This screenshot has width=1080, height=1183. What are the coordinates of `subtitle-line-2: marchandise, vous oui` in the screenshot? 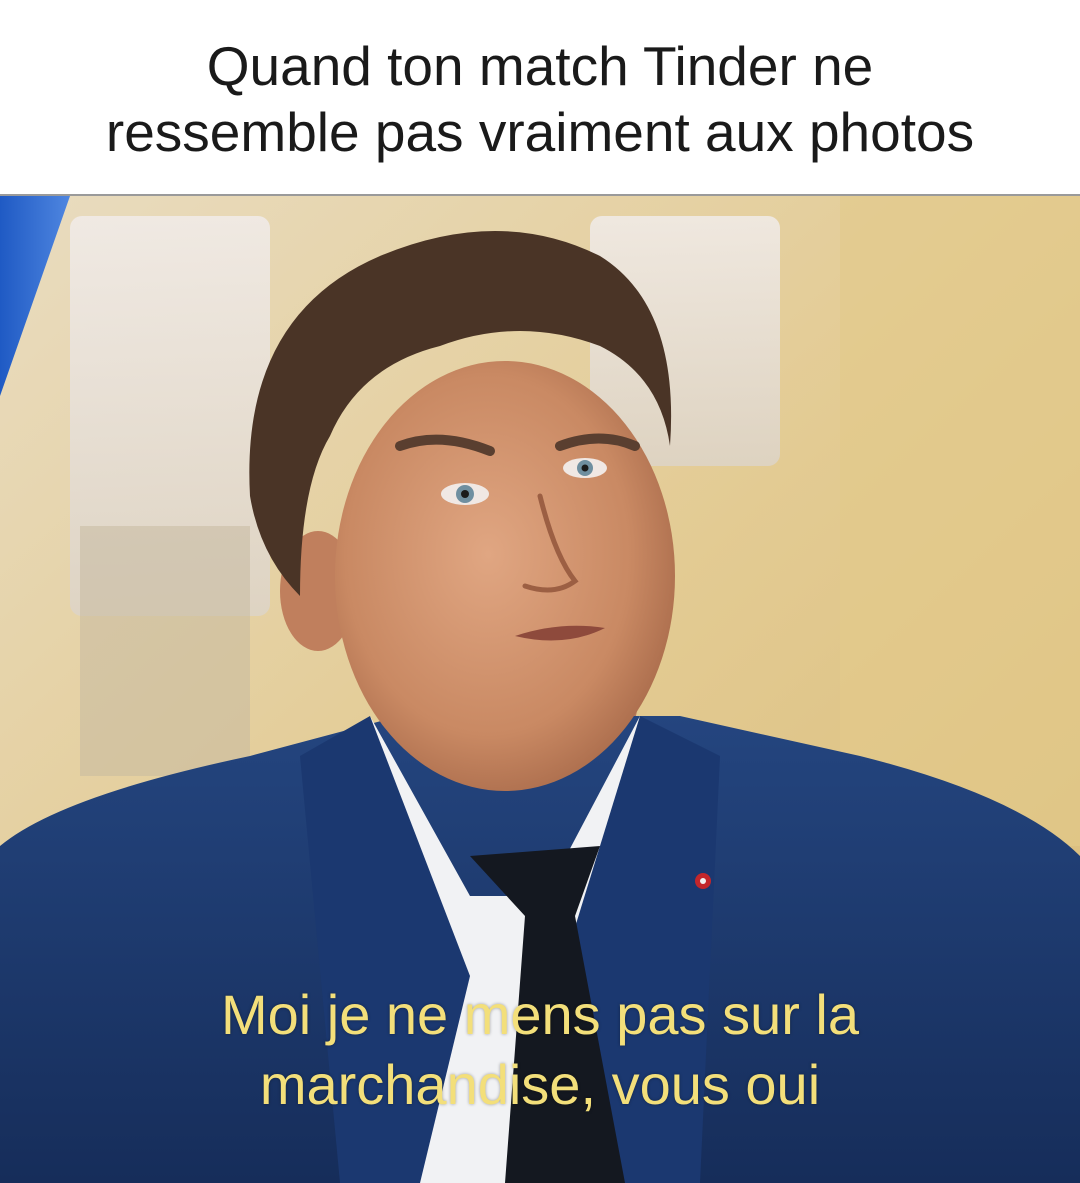 It's located at (540, 1084).